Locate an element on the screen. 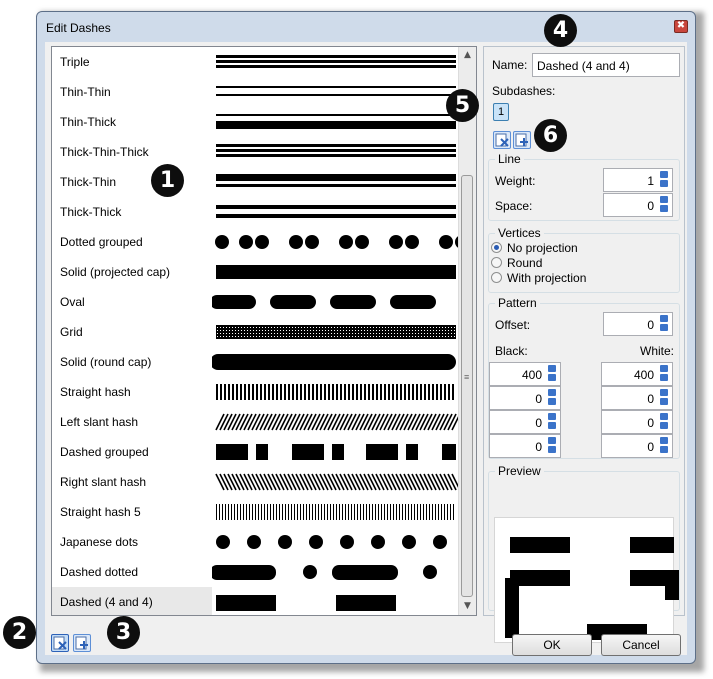  add-dash-icon is located at coordinates (81, 643).